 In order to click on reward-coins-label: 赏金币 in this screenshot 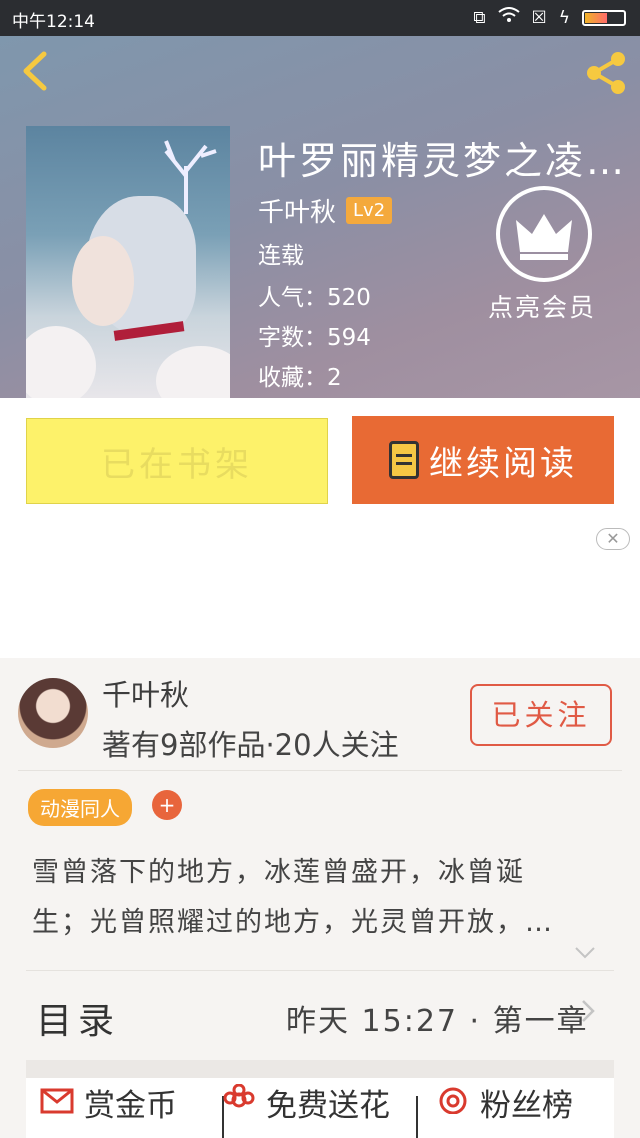, I will do `click(130, 1106)`.